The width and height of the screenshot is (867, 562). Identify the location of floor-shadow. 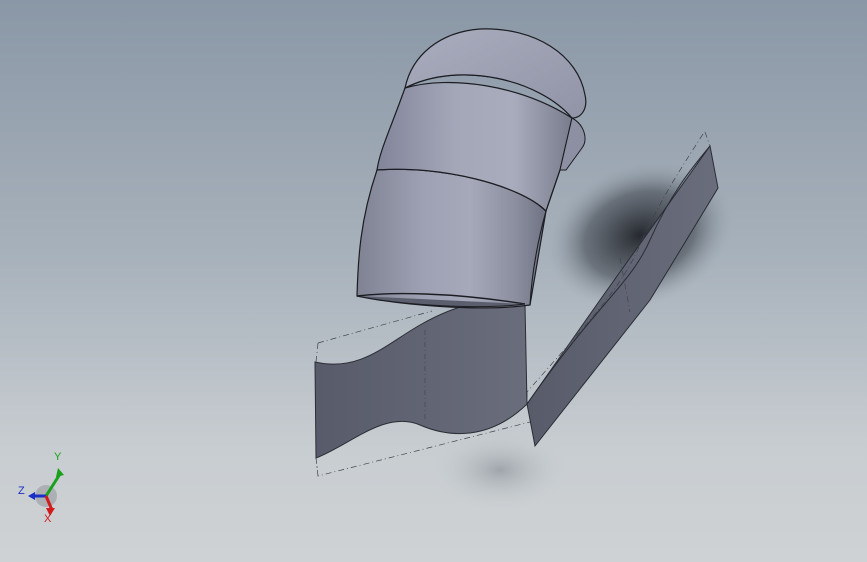
(500, 470).